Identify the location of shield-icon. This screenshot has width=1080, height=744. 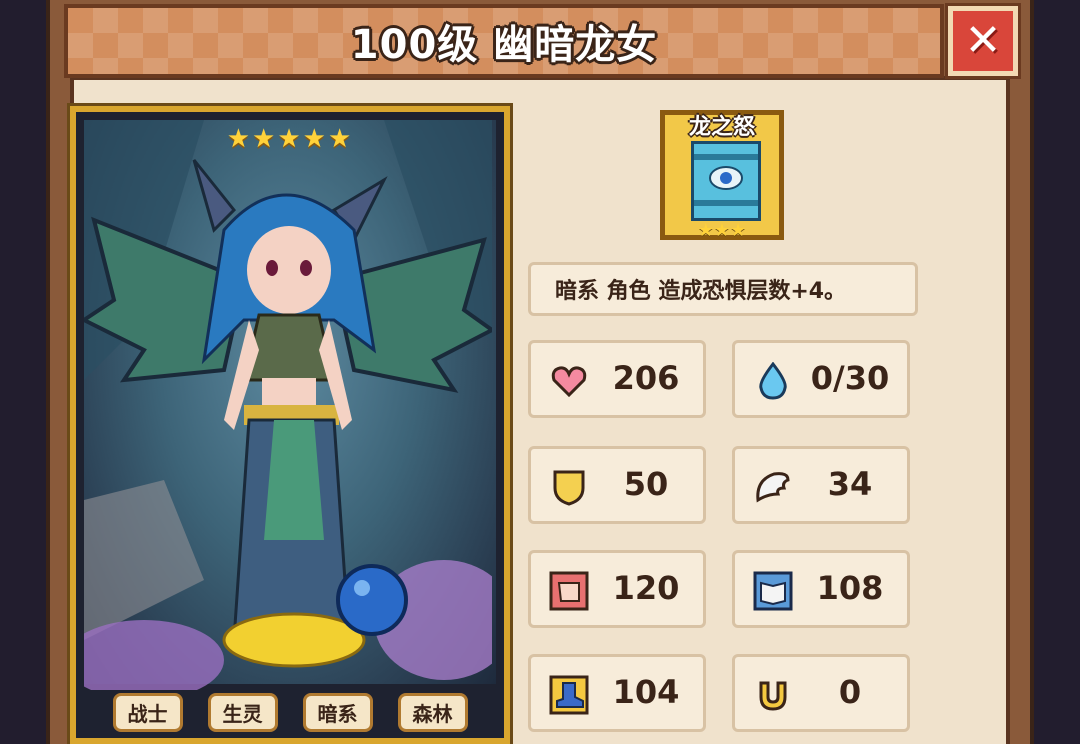
(569, 487).